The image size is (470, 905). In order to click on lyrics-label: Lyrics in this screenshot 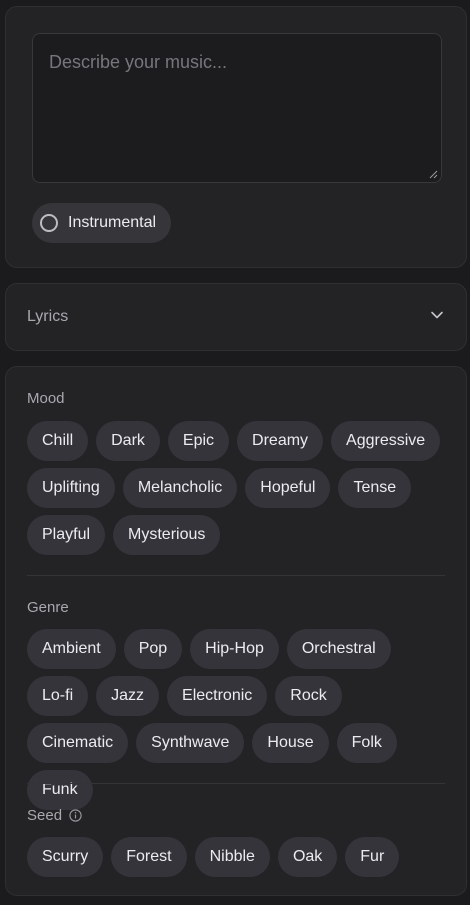, I will do `click(48, 316)`.